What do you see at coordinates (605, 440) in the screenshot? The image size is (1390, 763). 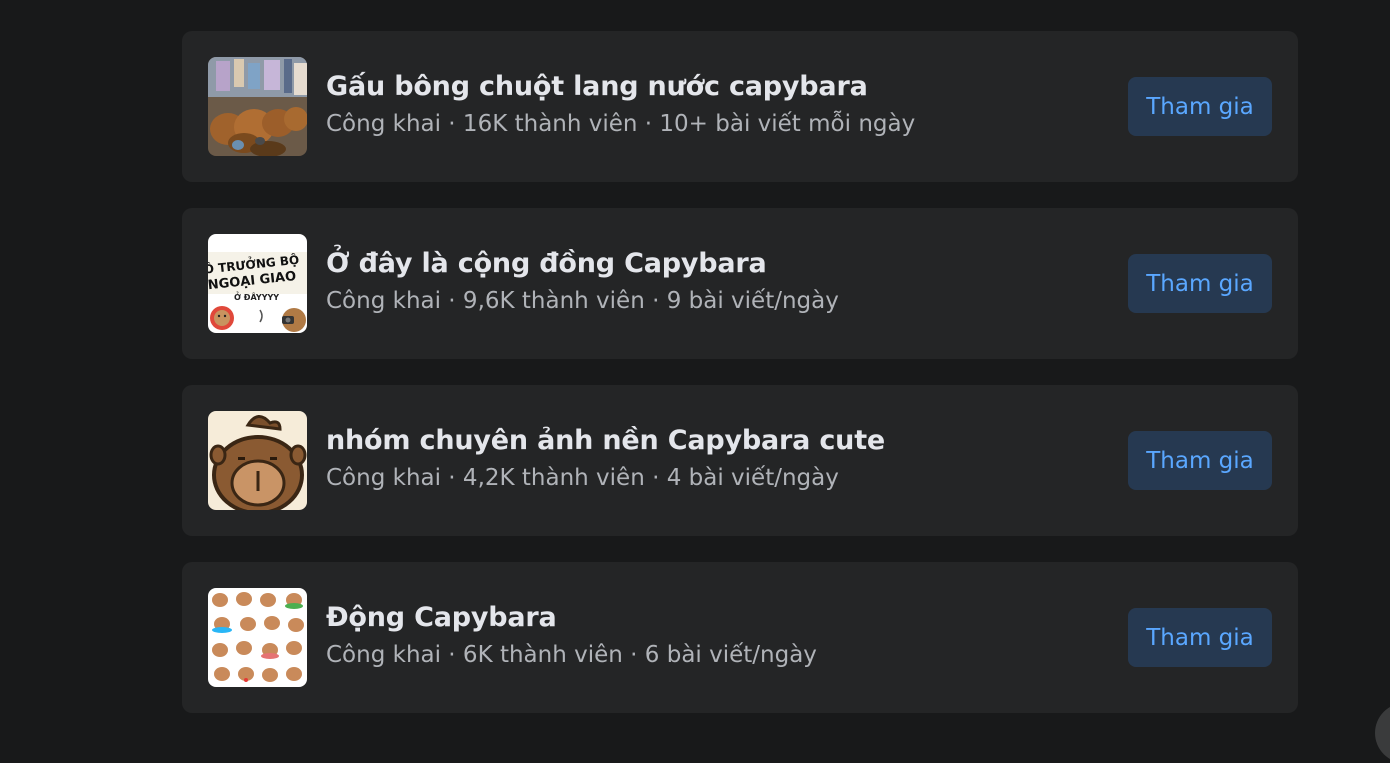 I see `group-name: nhóm chuyên ảnh nền Capybara cute` at bounding box center [605, 440].